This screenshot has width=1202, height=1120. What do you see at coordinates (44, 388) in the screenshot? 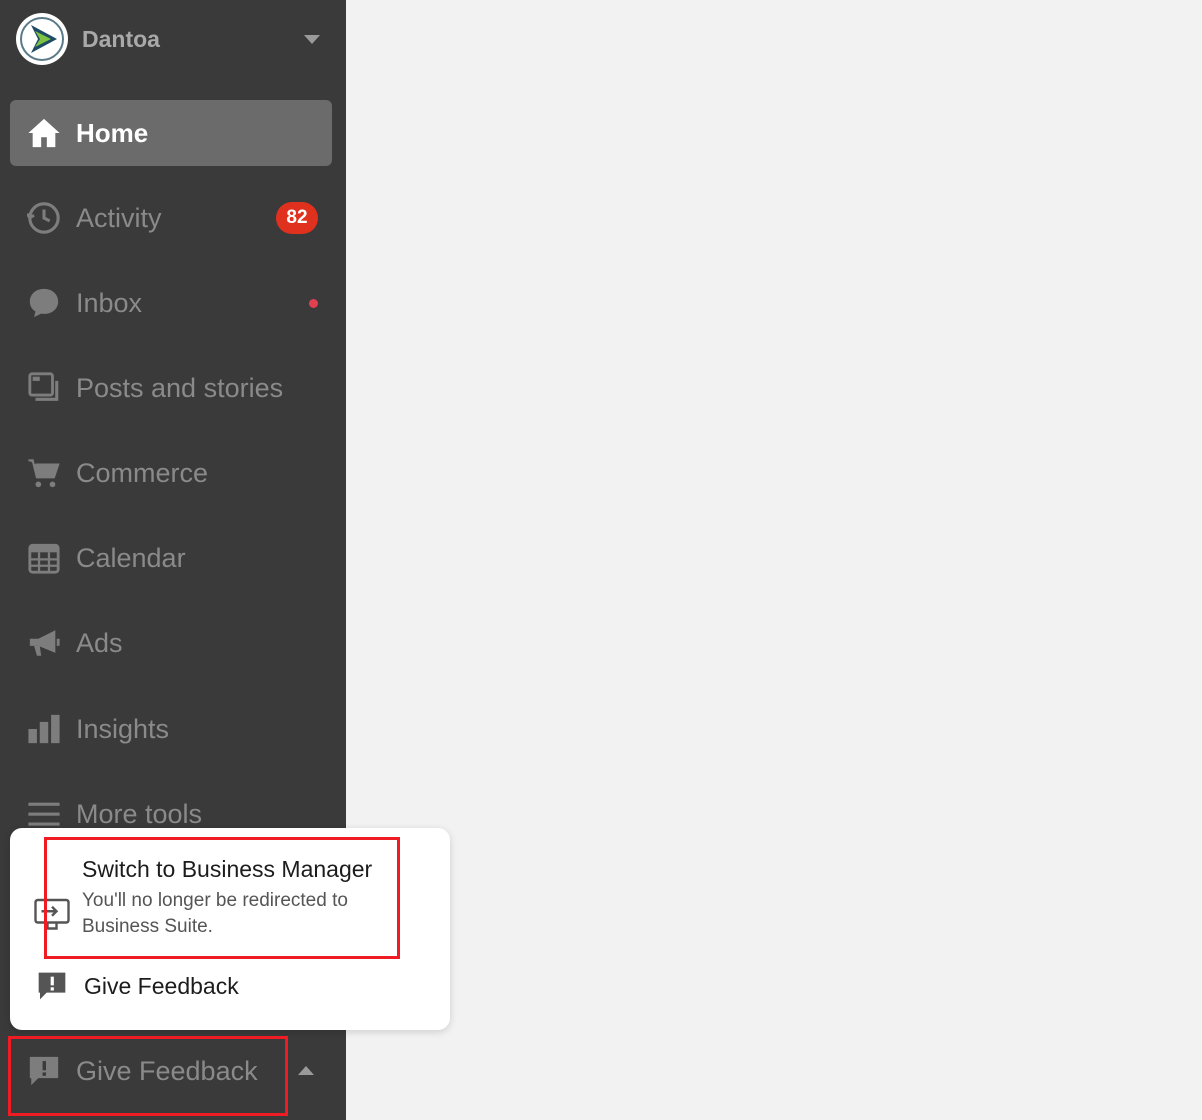
I see `posts-icon` at bounding box center [44, 388].